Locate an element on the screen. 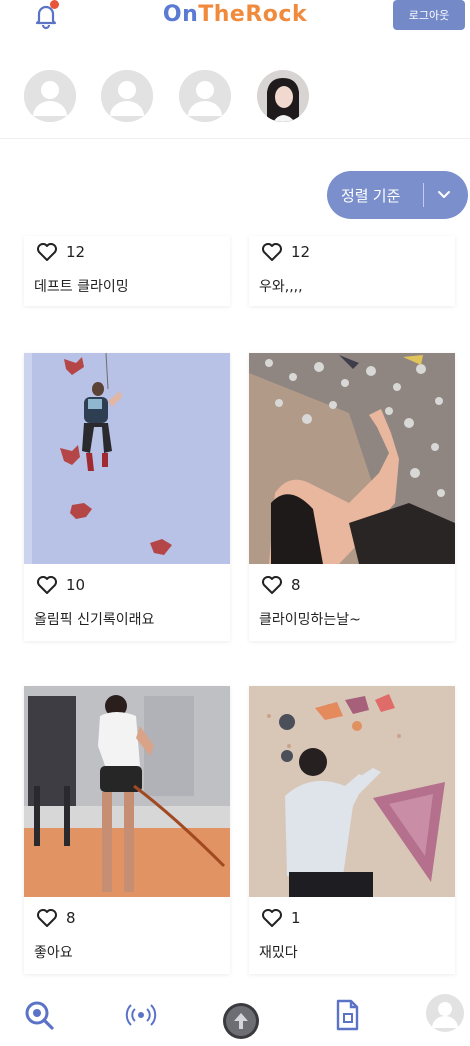 This screenshot has height=1046, width=470. sort-divider is located at coordinates (423, 195).